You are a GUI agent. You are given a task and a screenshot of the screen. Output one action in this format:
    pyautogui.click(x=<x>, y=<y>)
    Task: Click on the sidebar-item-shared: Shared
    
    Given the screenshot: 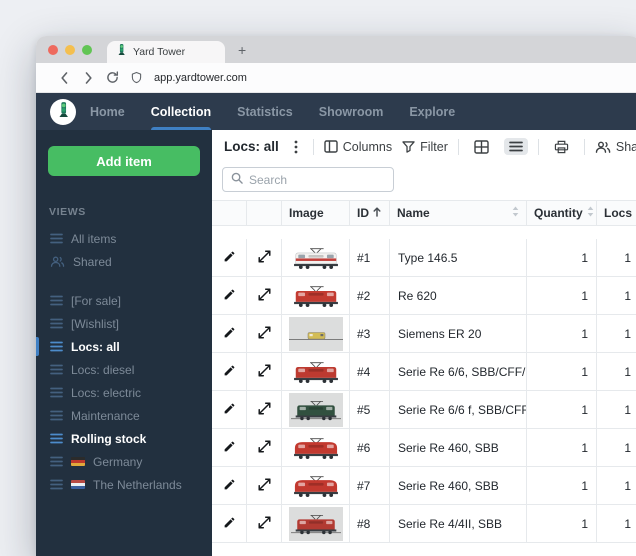 What is the action you would take?
    pyautogui.click(x=124, y=261)
    